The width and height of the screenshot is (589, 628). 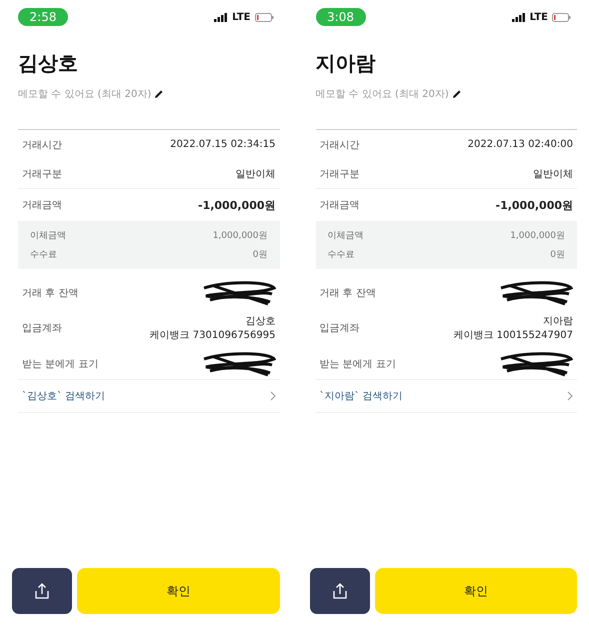 What do you see at coordinates (43, 17) in the screenshot?
I see `status-time: 2:58` at bounding box center [43, 17].